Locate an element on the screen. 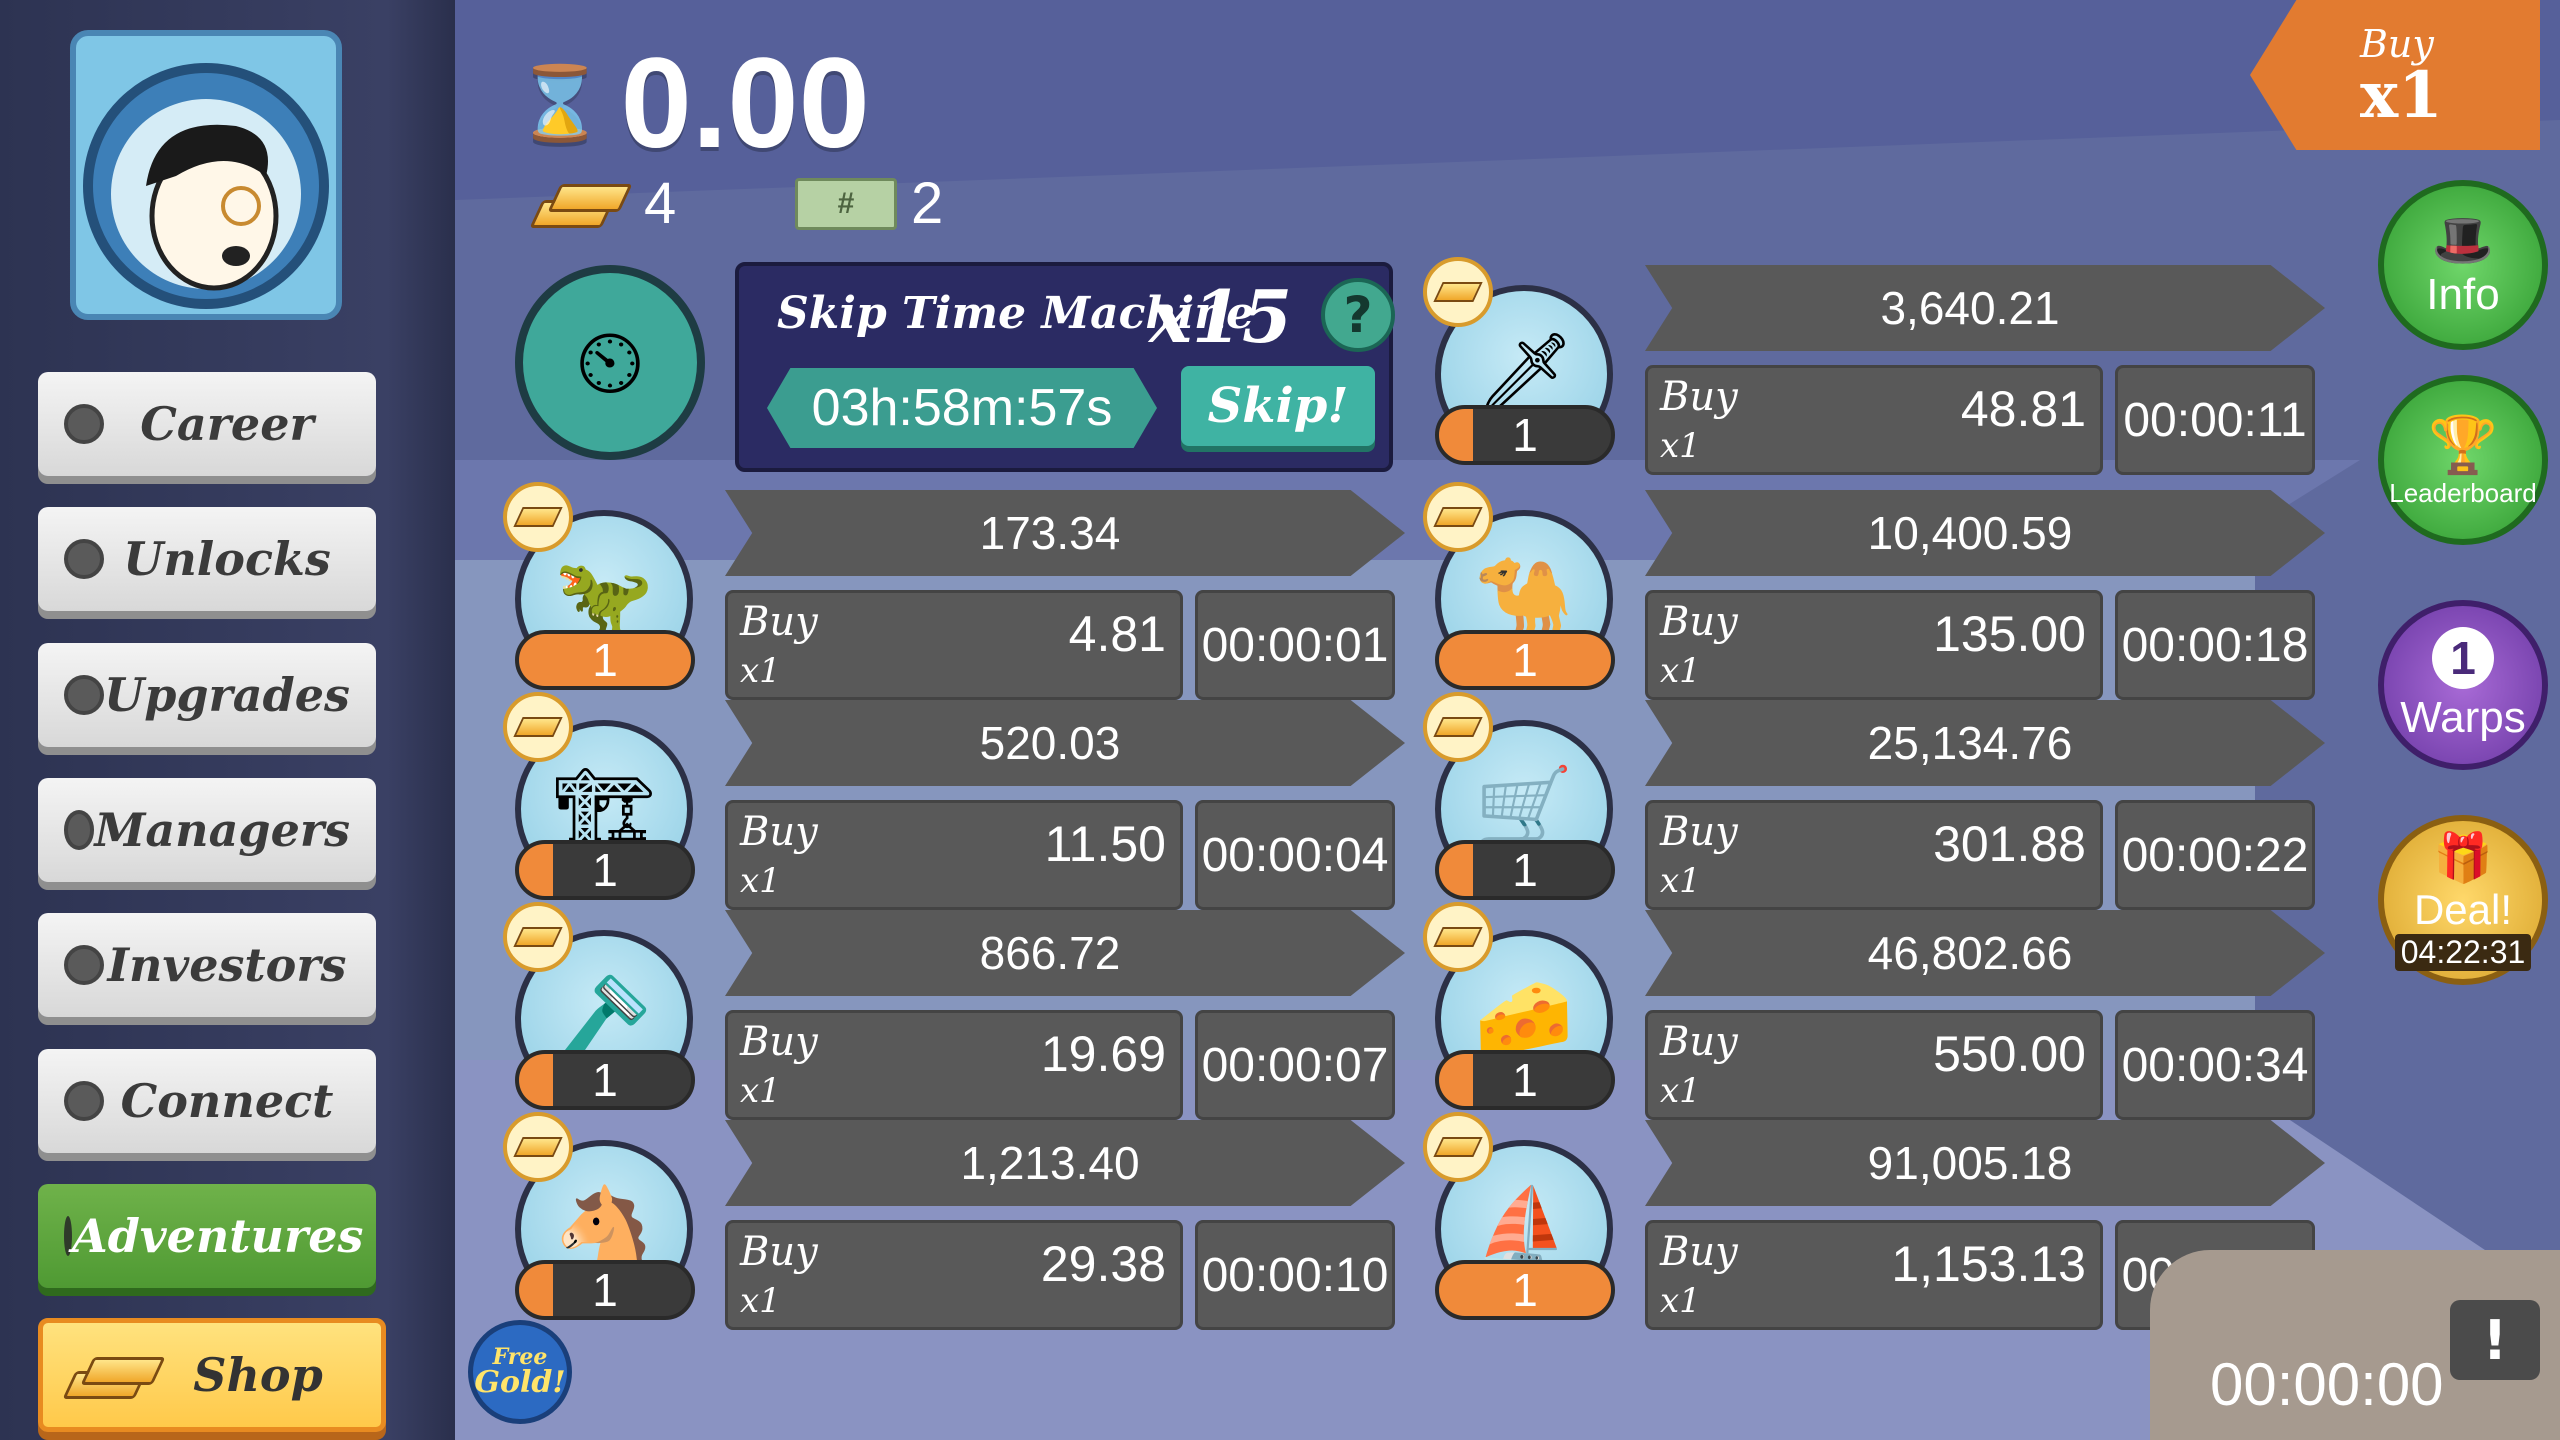 Image resolution: width=2560 pixels, height=1440 pixels. buy-button: Buy x1 19.69 is located at coordinates (954, 1065).